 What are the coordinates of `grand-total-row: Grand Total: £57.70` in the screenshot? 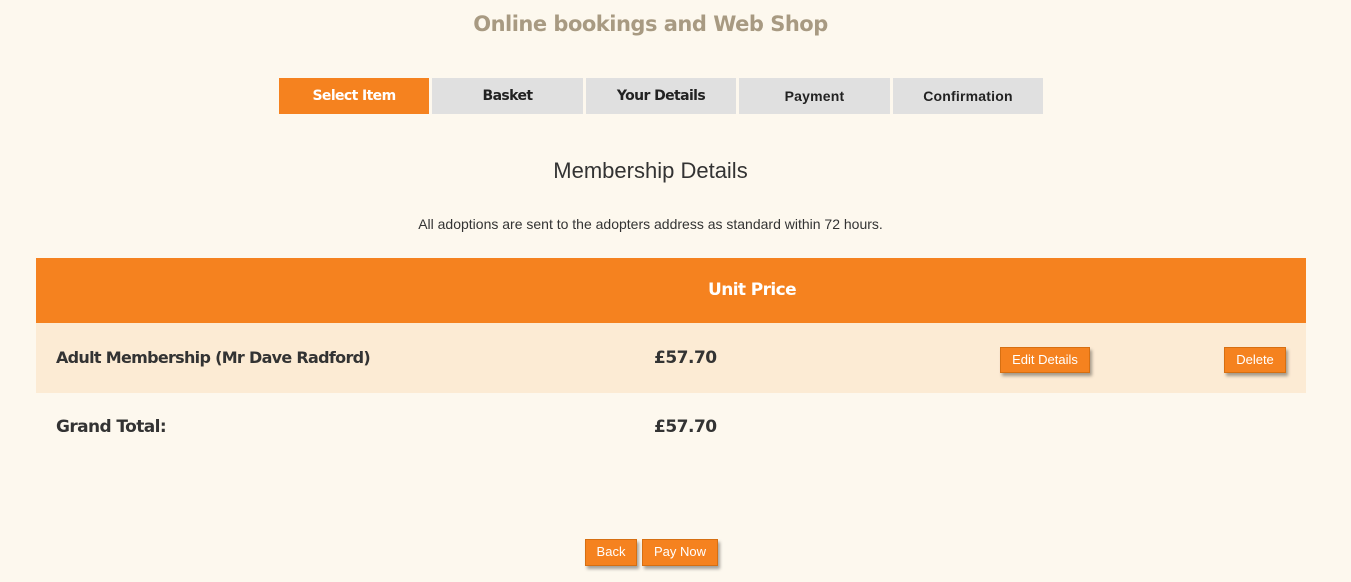 It's located at (671, 426).